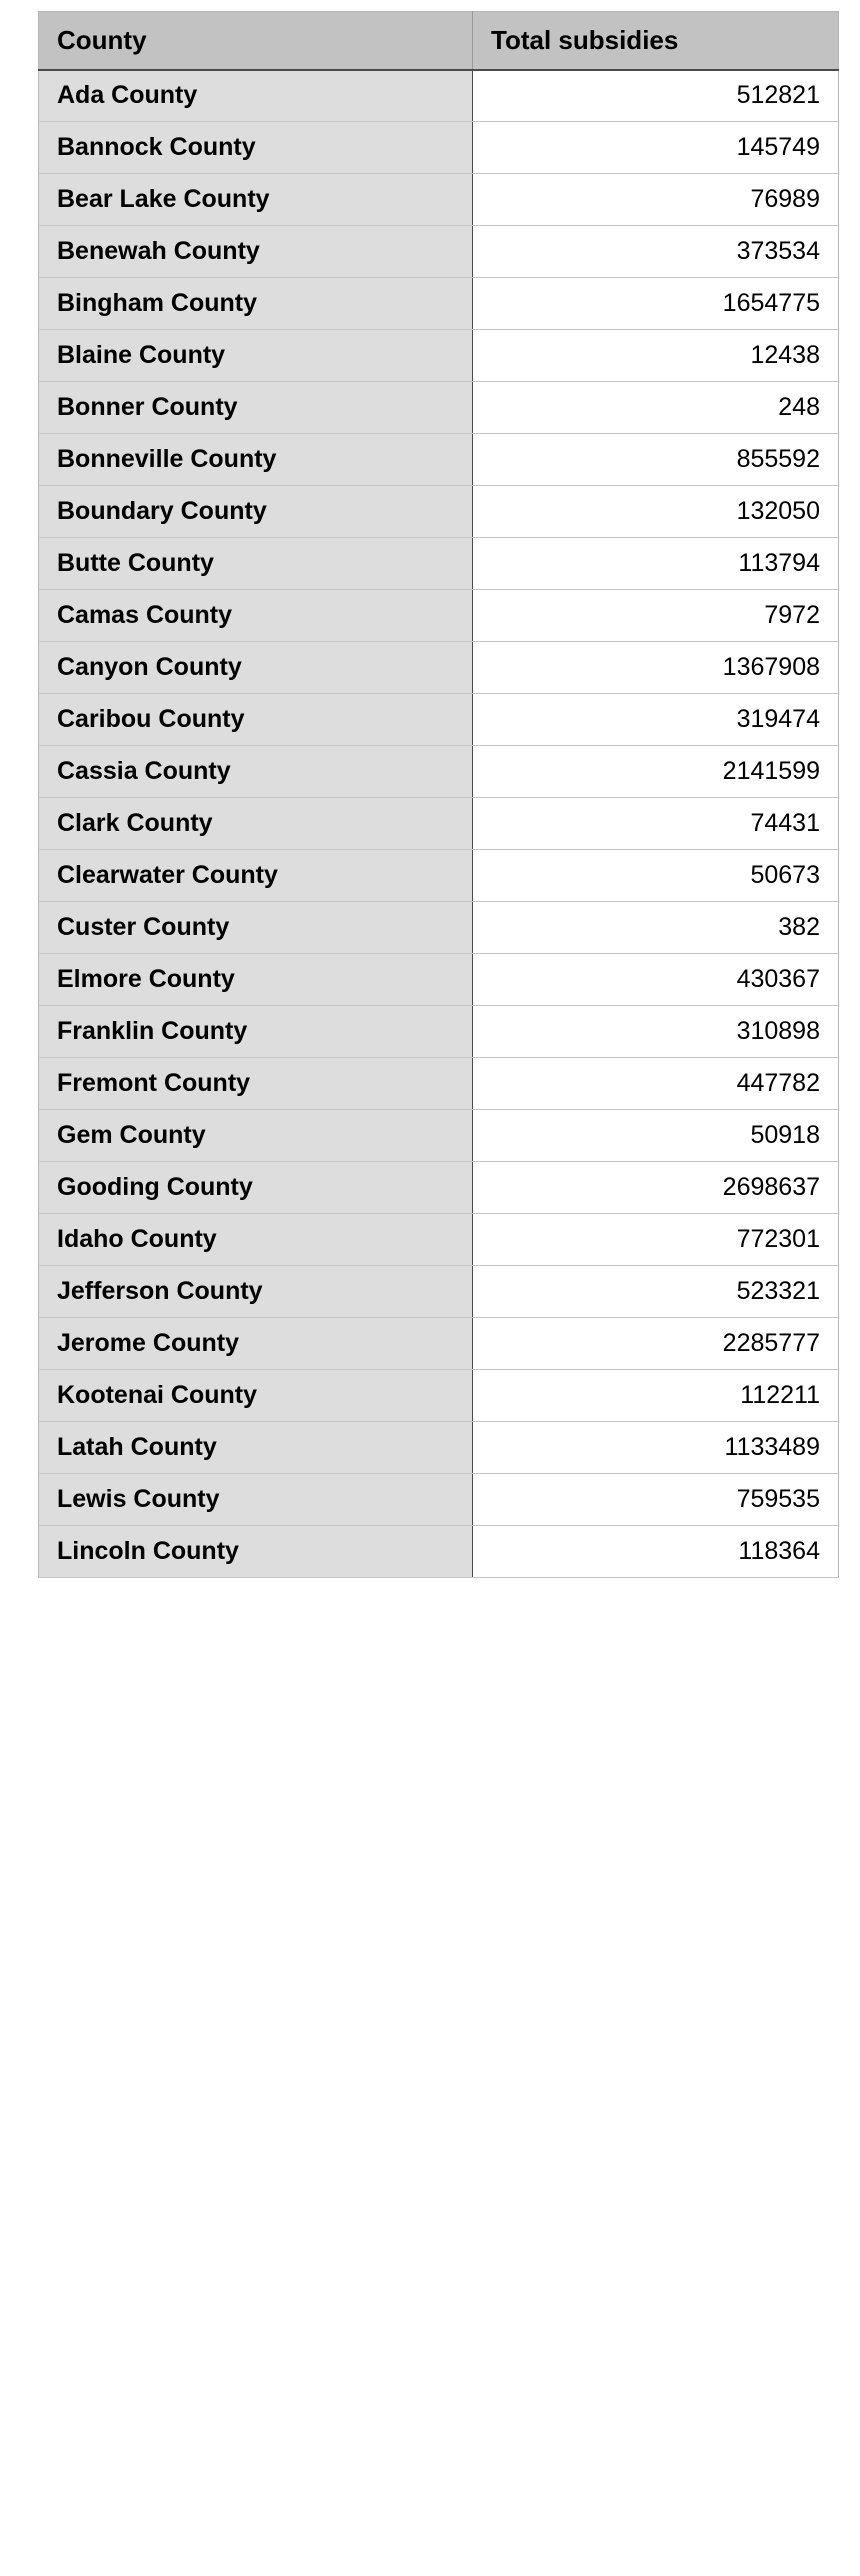 The height and width of the screenshot is (2576, 860). Describe the element at coordinates (255, 927) in the screenshot. I see `cell-county: Custer County` at that location.